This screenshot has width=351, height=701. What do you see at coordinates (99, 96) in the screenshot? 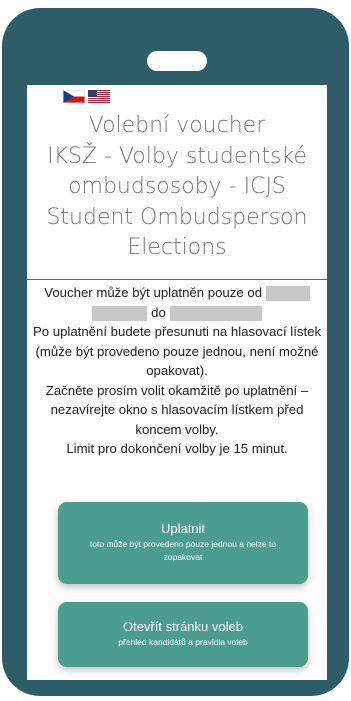
I see `us-flag-icon` at bounding box center [99, 96].